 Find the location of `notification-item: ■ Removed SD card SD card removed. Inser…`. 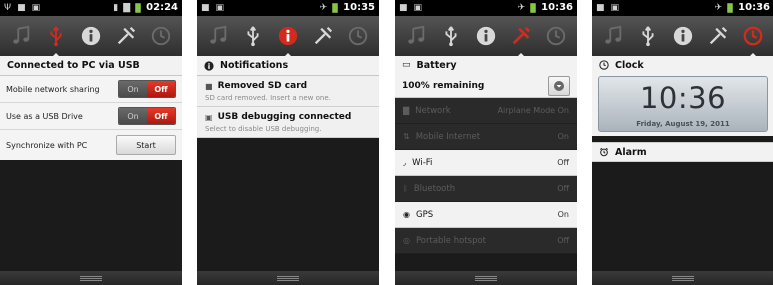

notification-item: ■ Removed SD card SD card removed. Inser… is located at coordinates (288, 91).